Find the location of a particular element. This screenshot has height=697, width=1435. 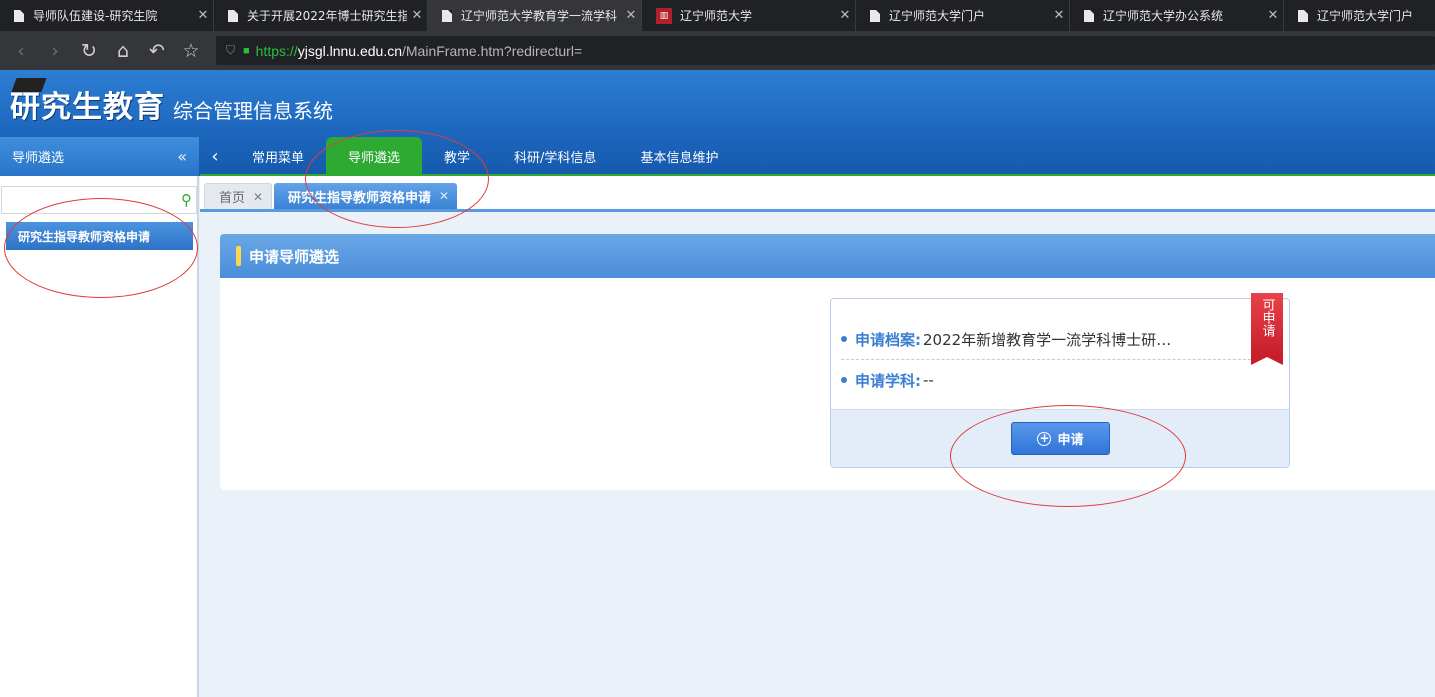

shield-icon: ⛉ is located at coordinates (231, 50).